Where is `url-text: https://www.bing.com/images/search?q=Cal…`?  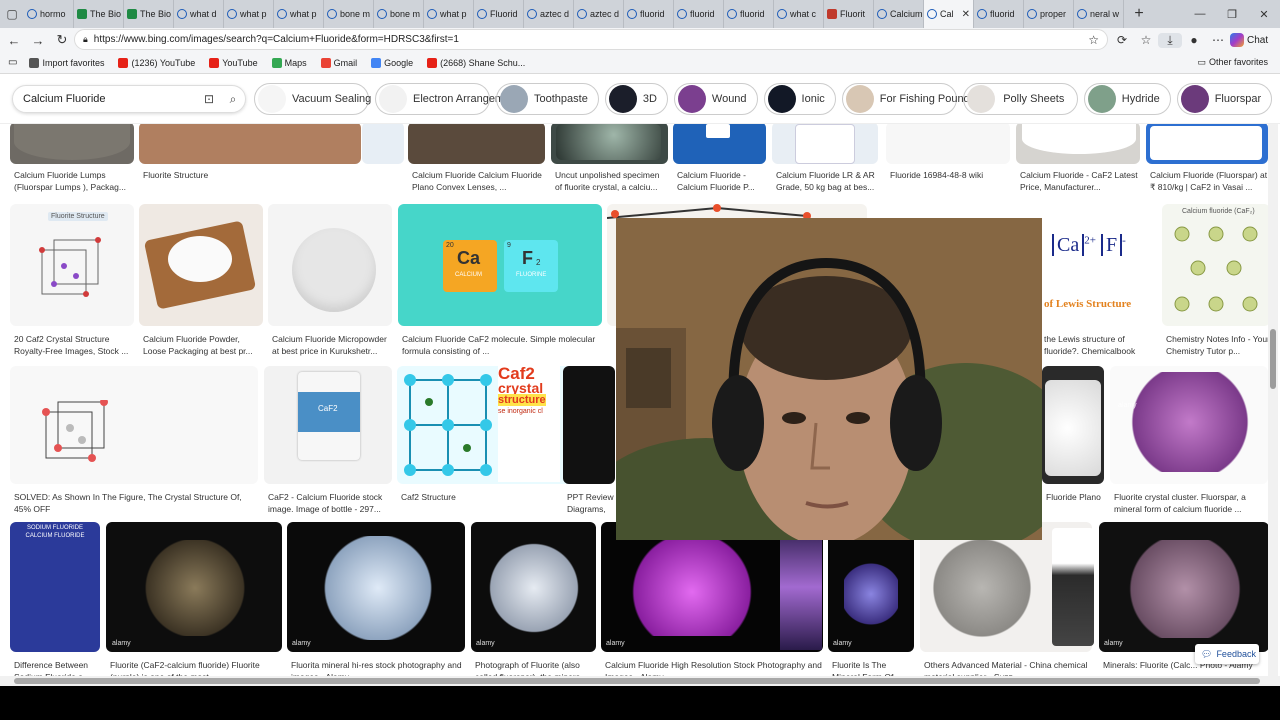
url-text: https://www.bing.com/images/search?q=Cal… is located at coordinates (276, 39).